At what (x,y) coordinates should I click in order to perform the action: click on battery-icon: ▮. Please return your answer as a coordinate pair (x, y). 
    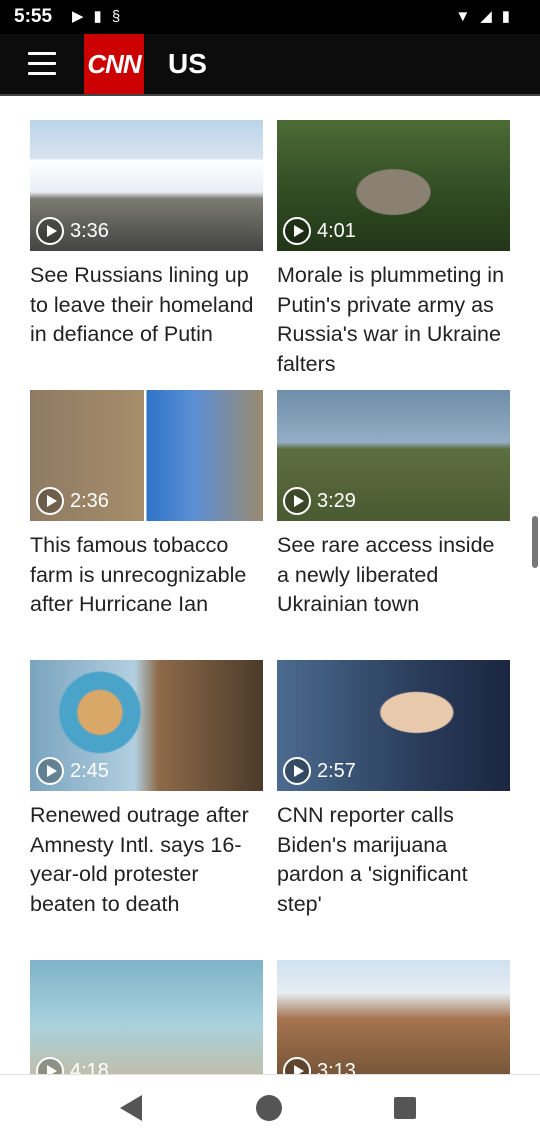
    Looking at the image, I should click on (505, 16).